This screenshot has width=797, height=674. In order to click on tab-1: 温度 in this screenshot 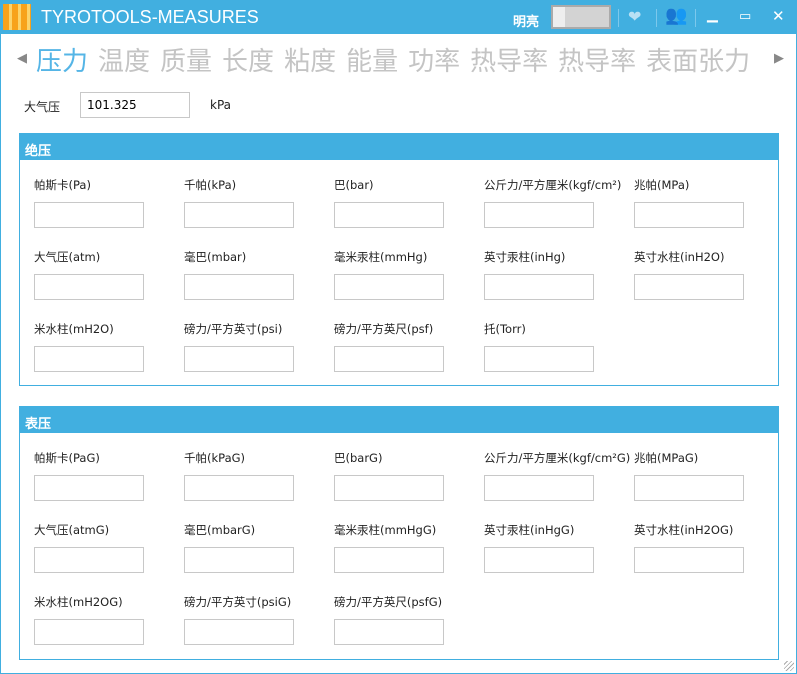, I will do `click(124, 59)`.